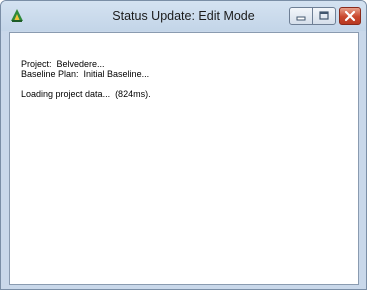 The height and width of the screenshot is (290, 367). I want to click on maximize-icon, so click(324, 15).